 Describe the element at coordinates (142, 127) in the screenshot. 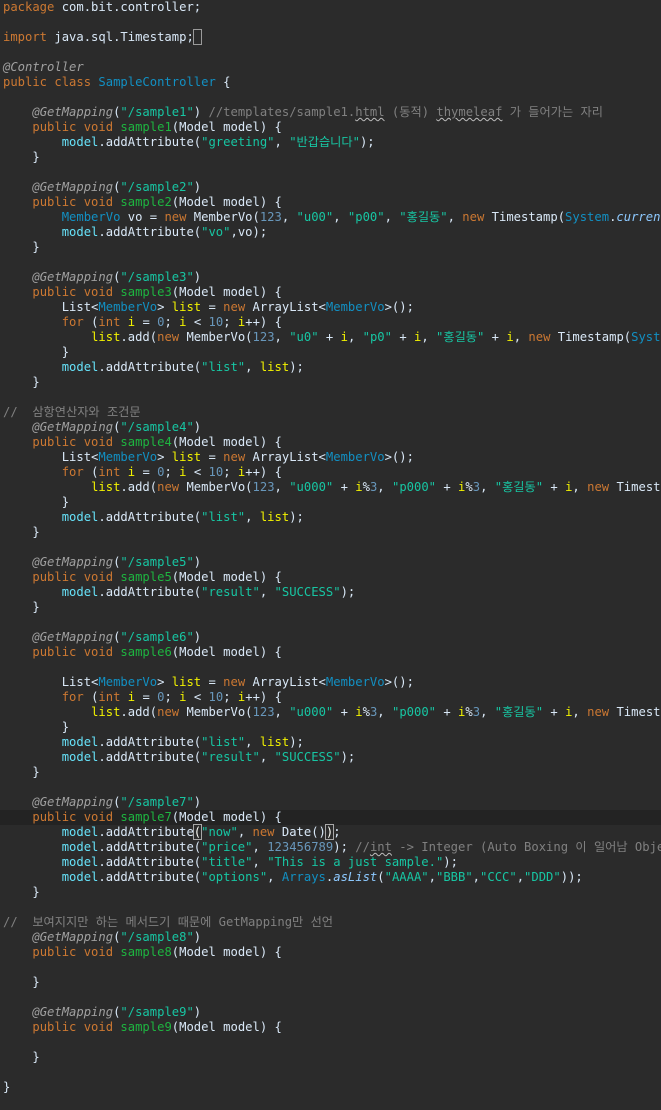

I see `code-line: public void sample1(Model model) {` at that location.